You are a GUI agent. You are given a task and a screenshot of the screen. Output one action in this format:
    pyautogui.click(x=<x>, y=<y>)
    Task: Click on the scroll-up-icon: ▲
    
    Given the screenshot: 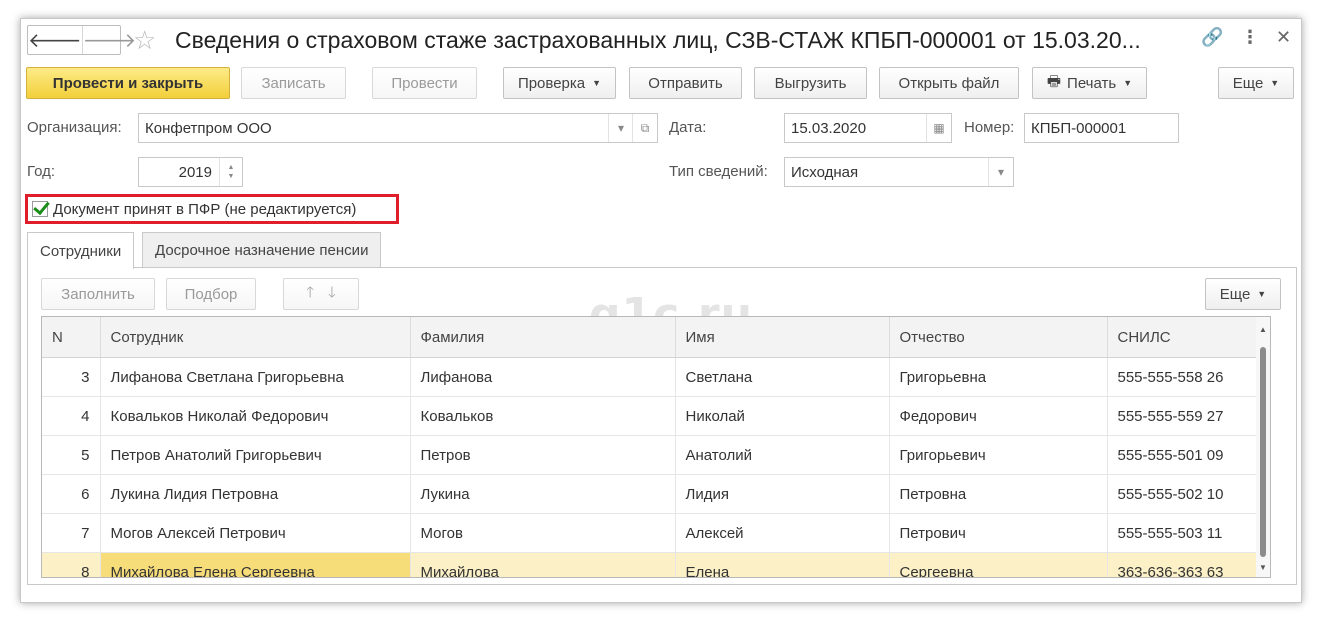 What is the action you would take?
    pyautogui.click(x=1263, y=329)
    